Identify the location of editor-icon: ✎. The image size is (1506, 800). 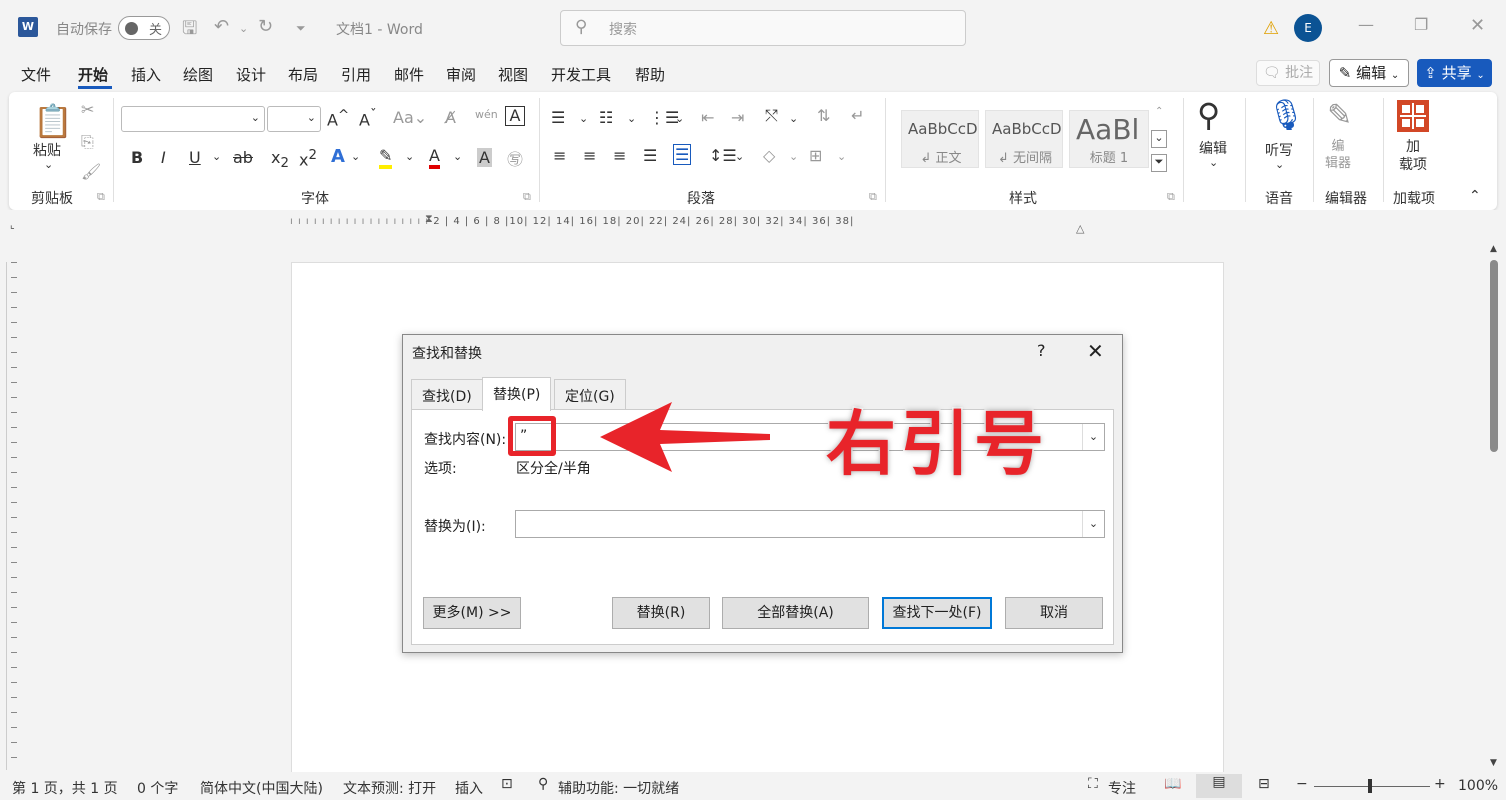
(1339, 115).